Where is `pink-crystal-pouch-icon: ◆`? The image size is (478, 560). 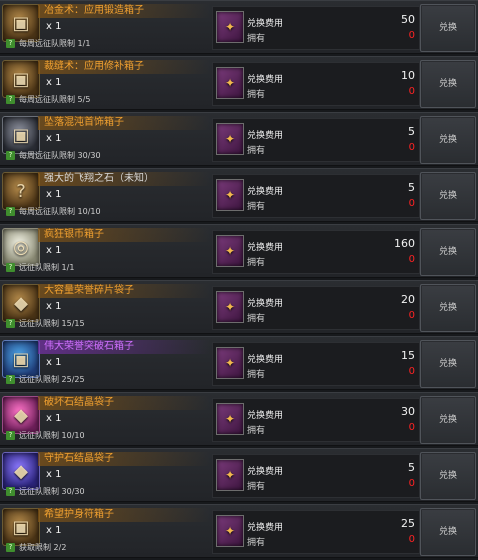 pink-crystal-pouch-icon: ◆ is located at coordinates (21, 415).